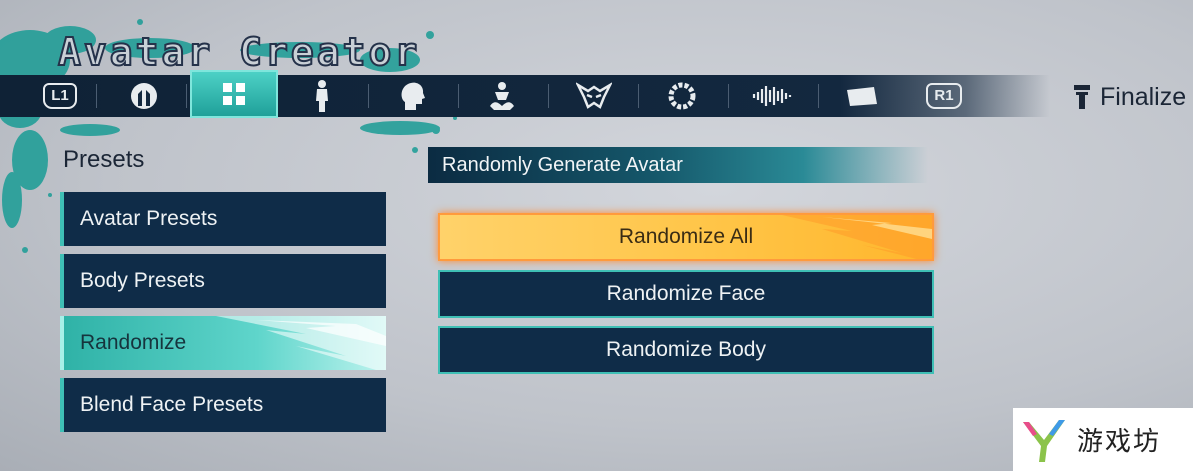  I want to click on selection-streak-decoration, so click(301, 343).